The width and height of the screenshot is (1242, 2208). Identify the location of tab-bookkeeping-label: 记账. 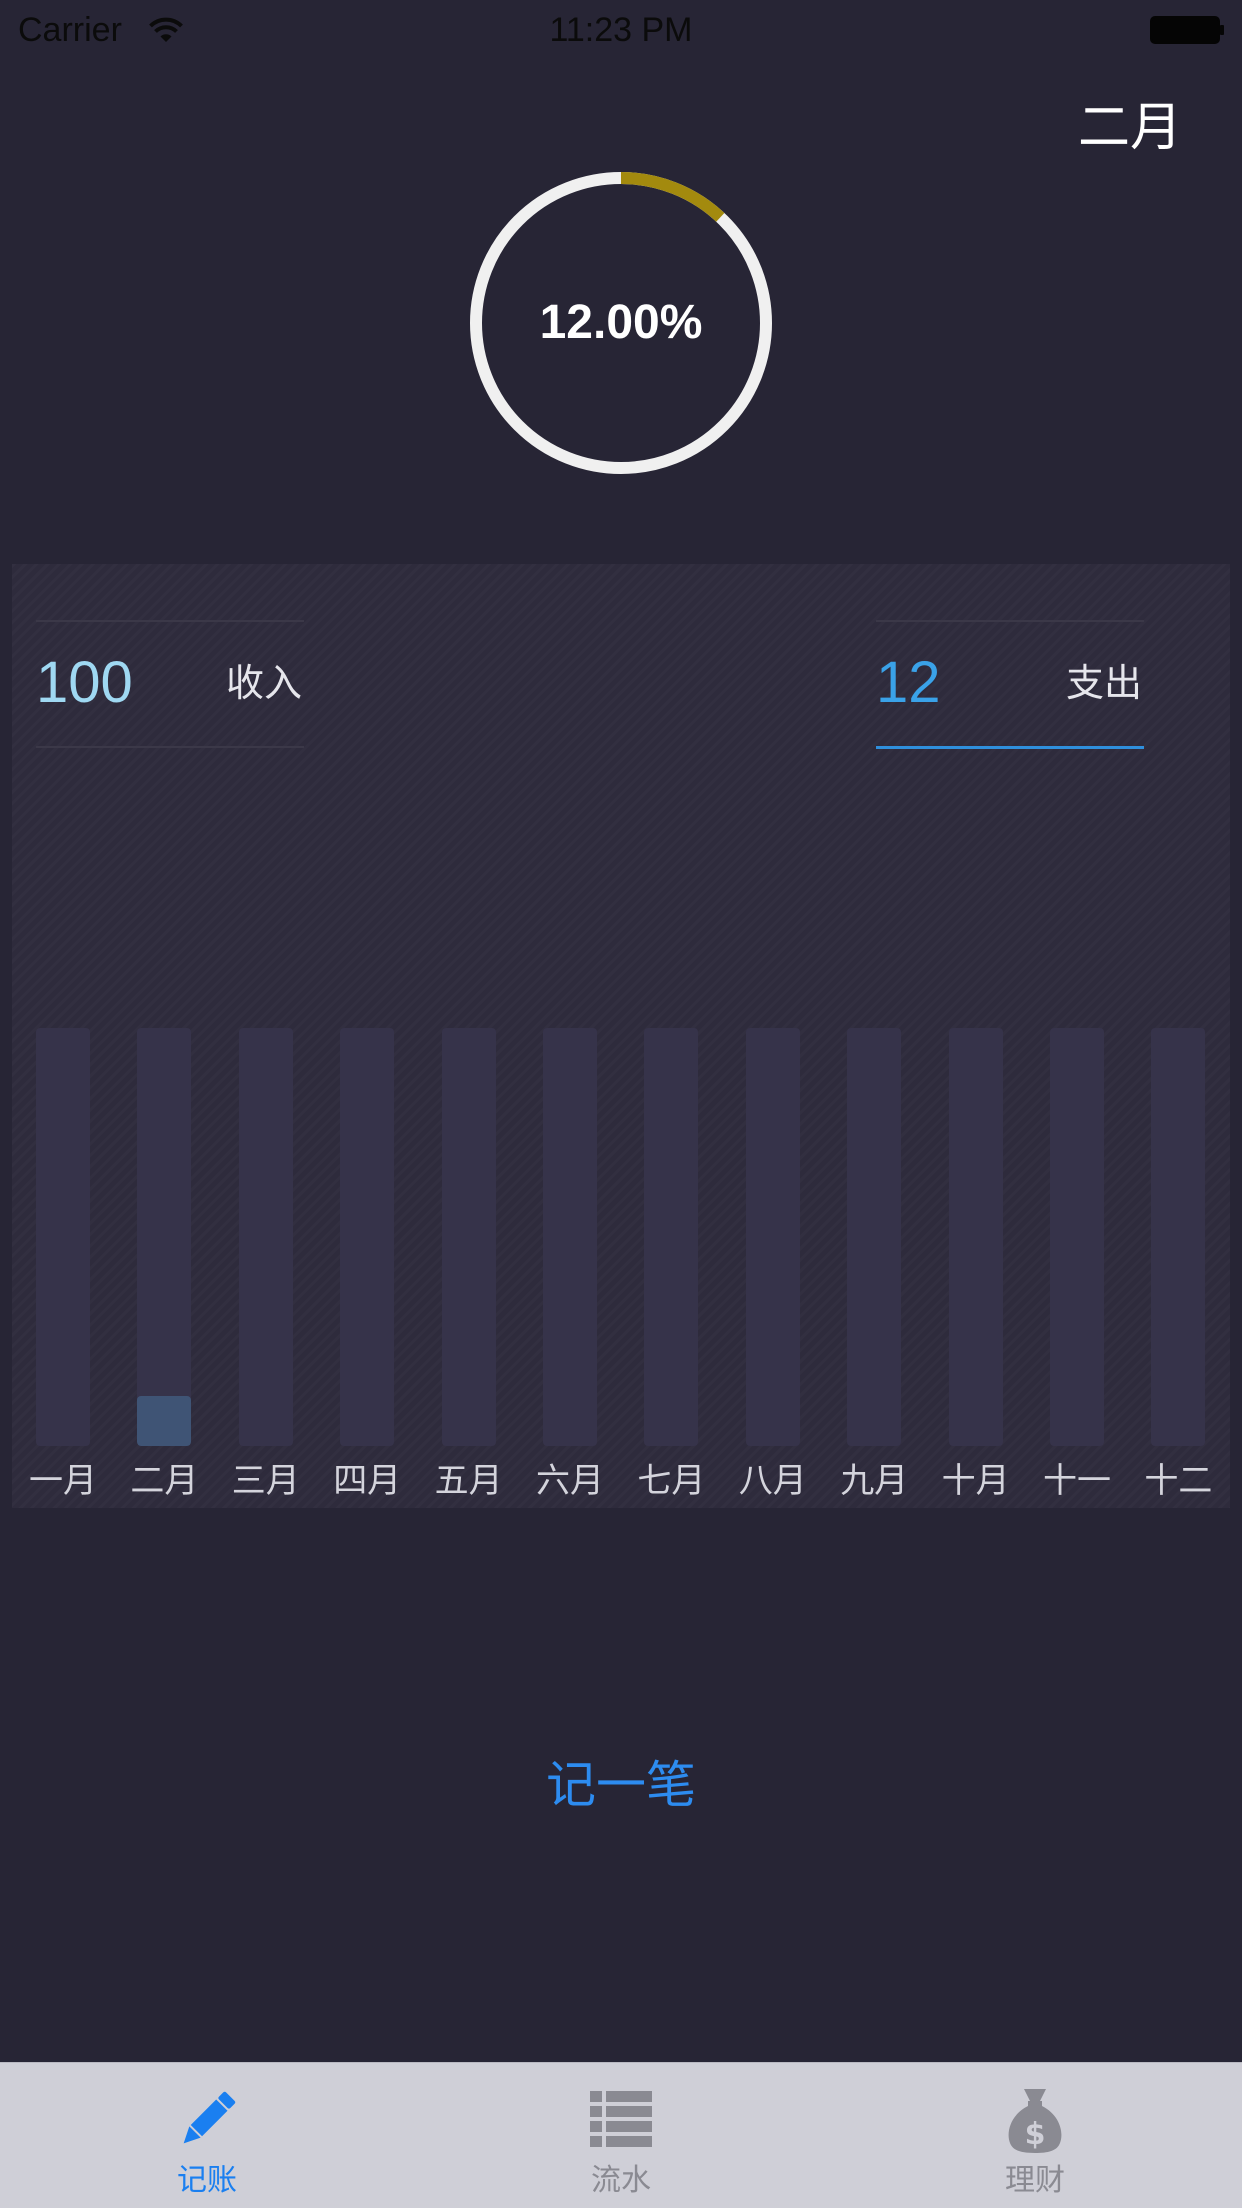
(207, 2180).